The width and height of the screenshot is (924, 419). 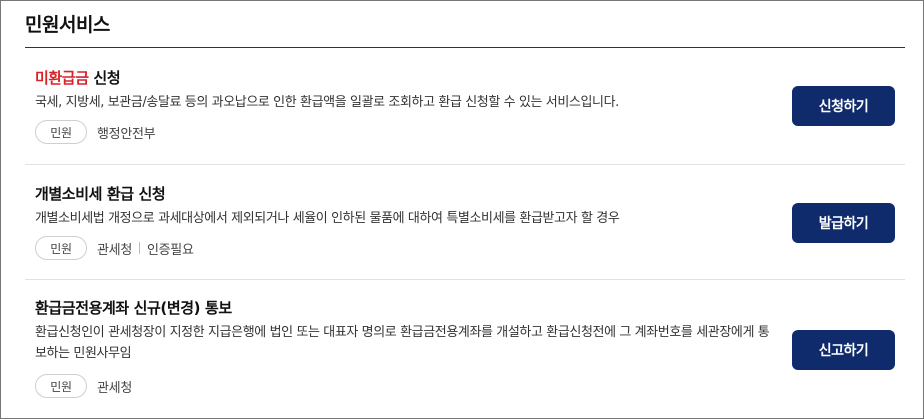 I want to click on service-title: 환급금전용계좌 신규(변경) 통보, so click(x=133, y=307).